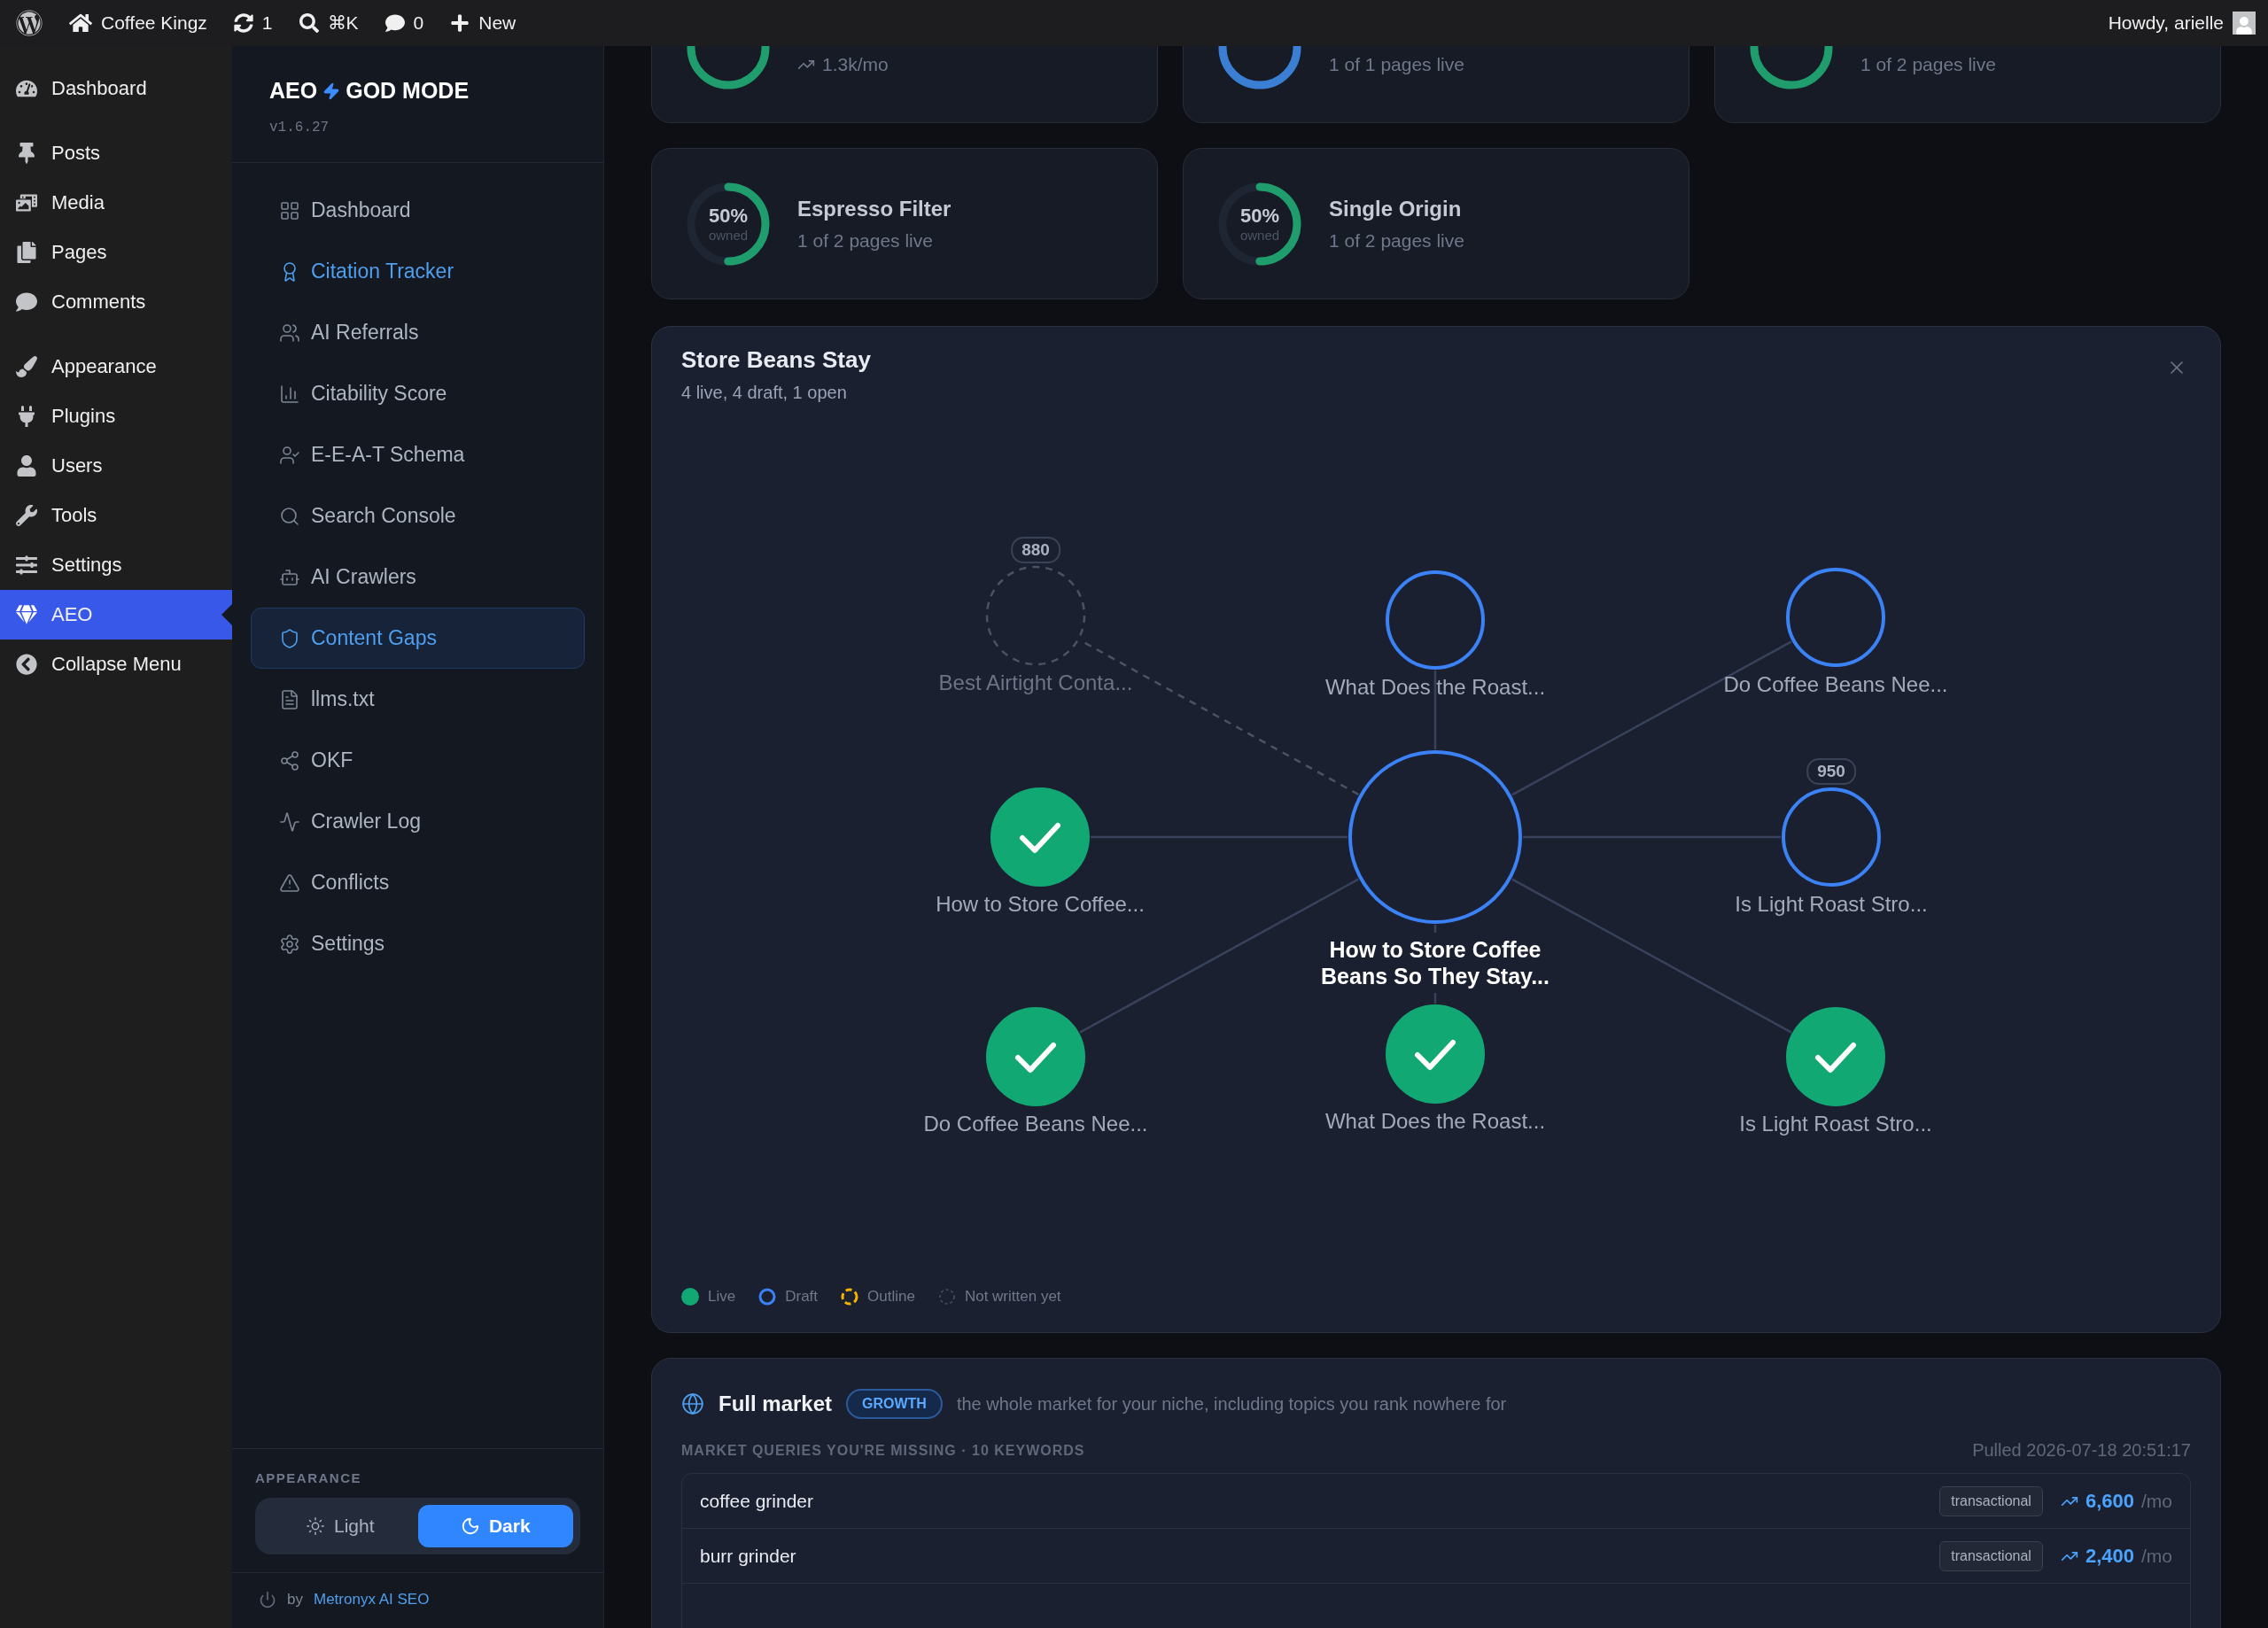  Describe the element at coordinates (418, 943) in the screenshot. I see `nav-item: Settings` at that location.